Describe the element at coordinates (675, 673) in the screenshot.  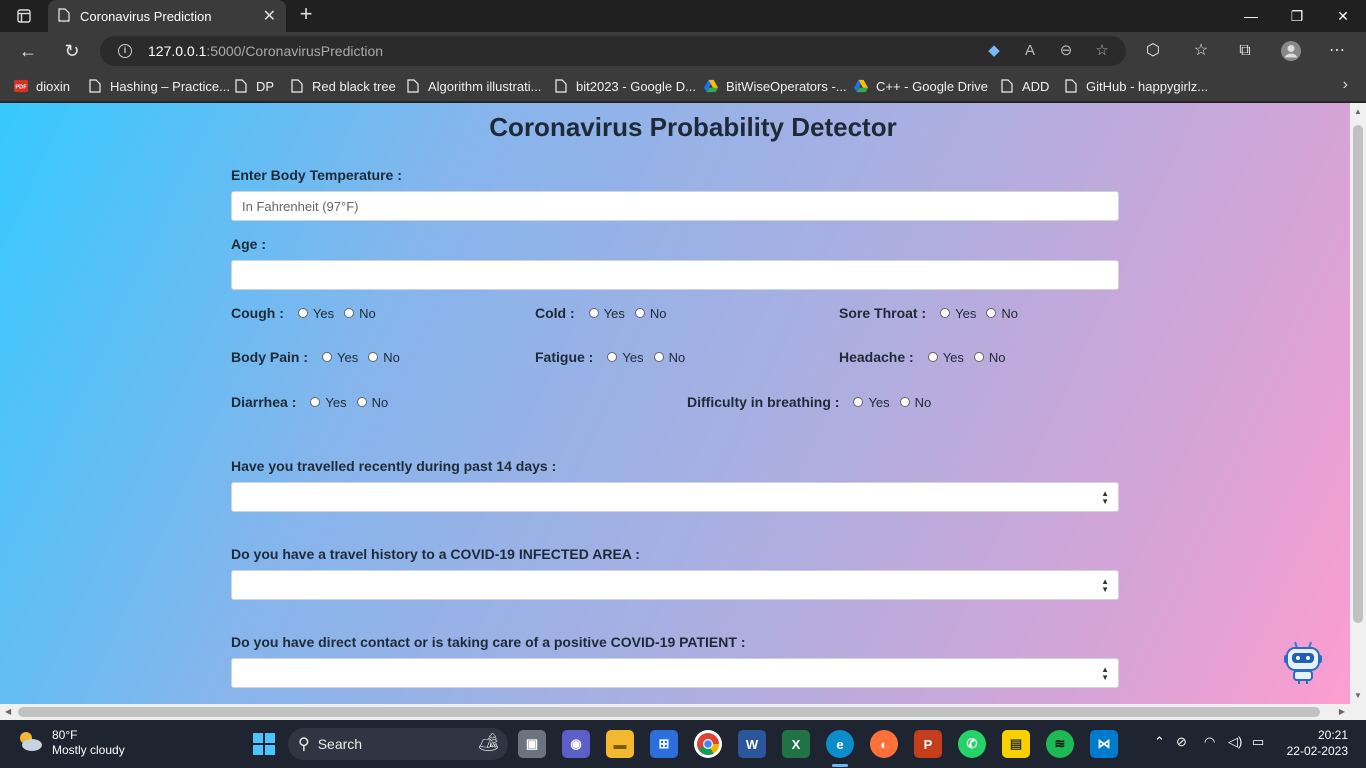
I see `contact-select: ▲ ▼` at that location.